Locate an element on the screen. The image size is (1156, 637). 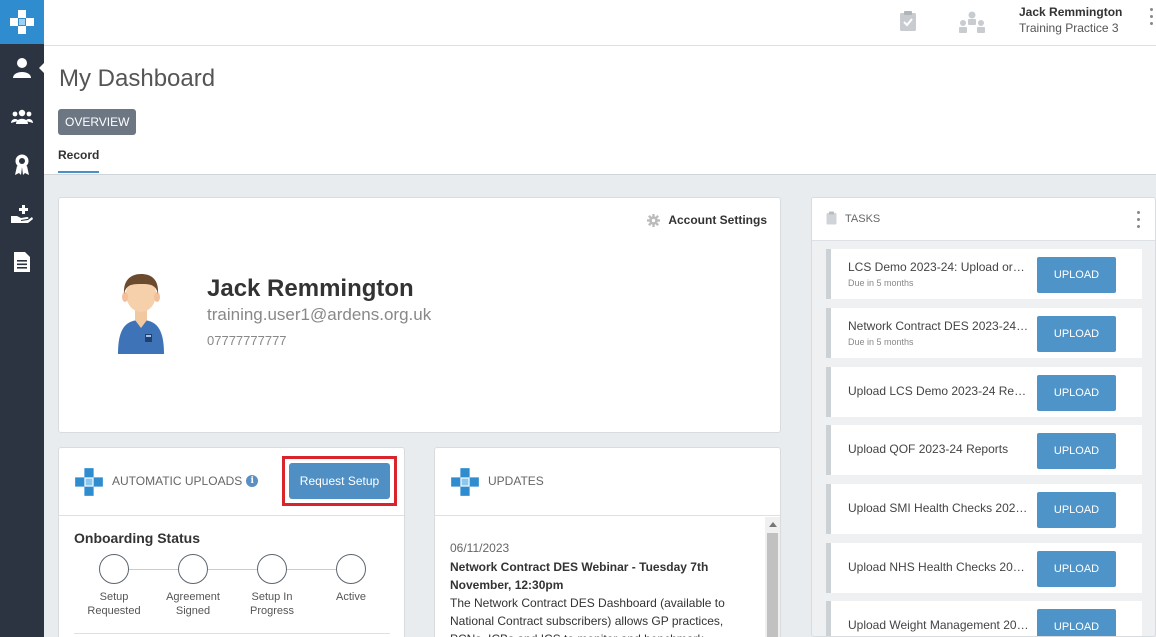
step-label-line1: Setup is located at coordinates (114, 597).